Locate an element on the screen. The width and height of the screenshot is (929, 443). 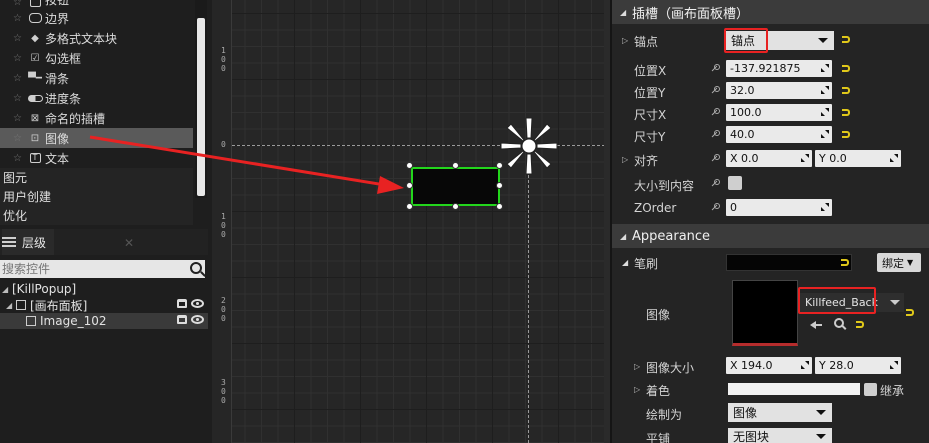
zorder-field: 0 is located at coordinates (779, 207).